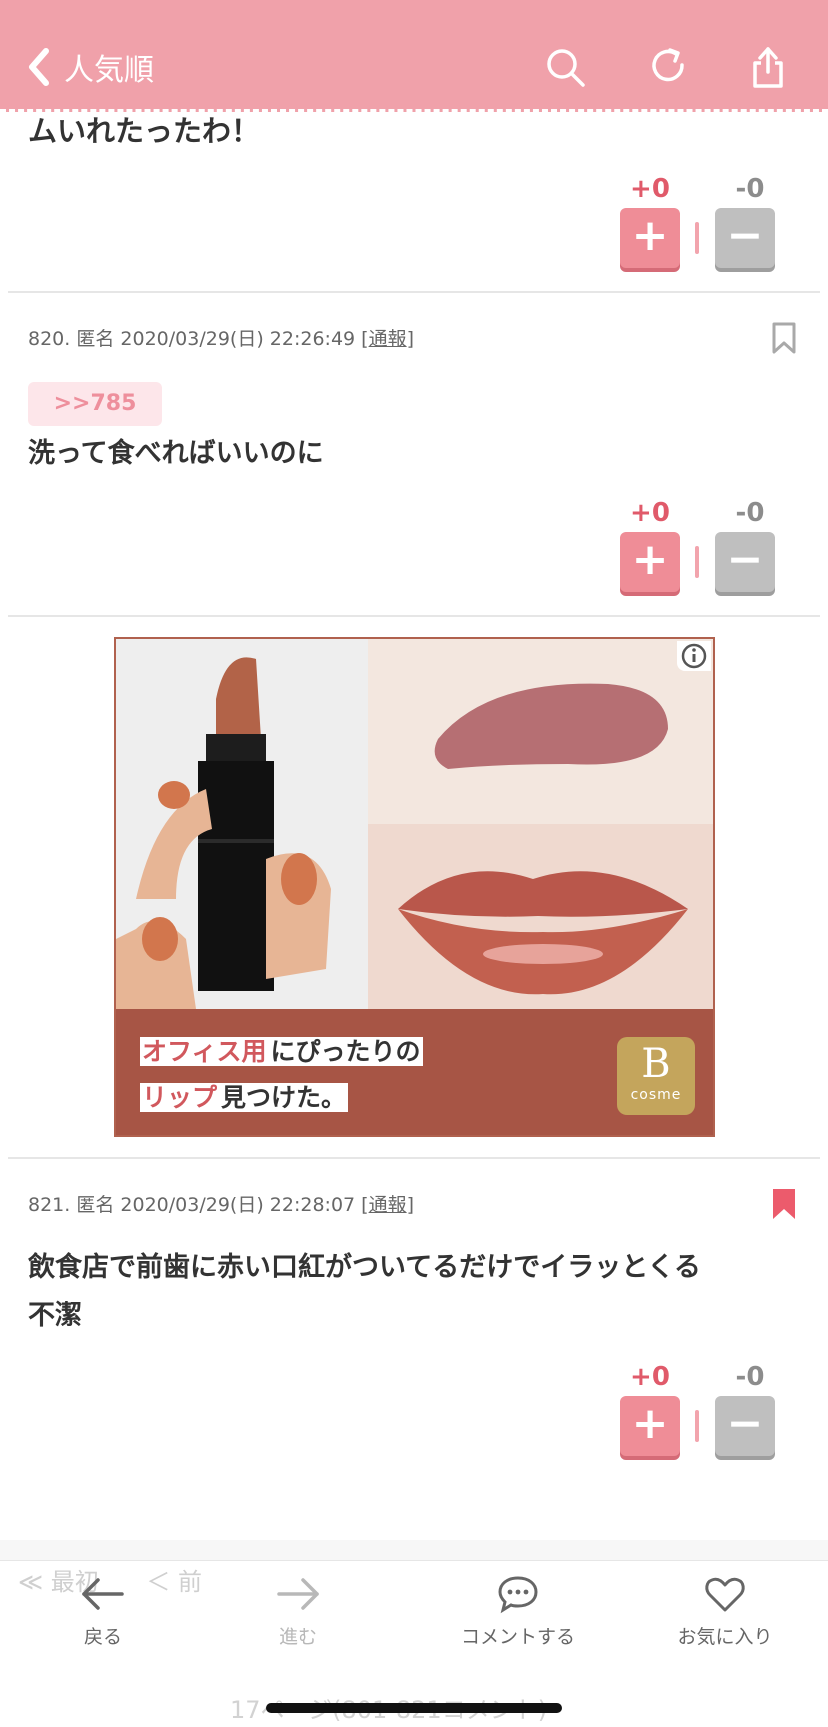 The width and height of the screenshot is (828, 1727). Describe the element at coordinates (176, 453) in the screenshot. I see `comment-body: 洗って食べればいいのに` at that location.